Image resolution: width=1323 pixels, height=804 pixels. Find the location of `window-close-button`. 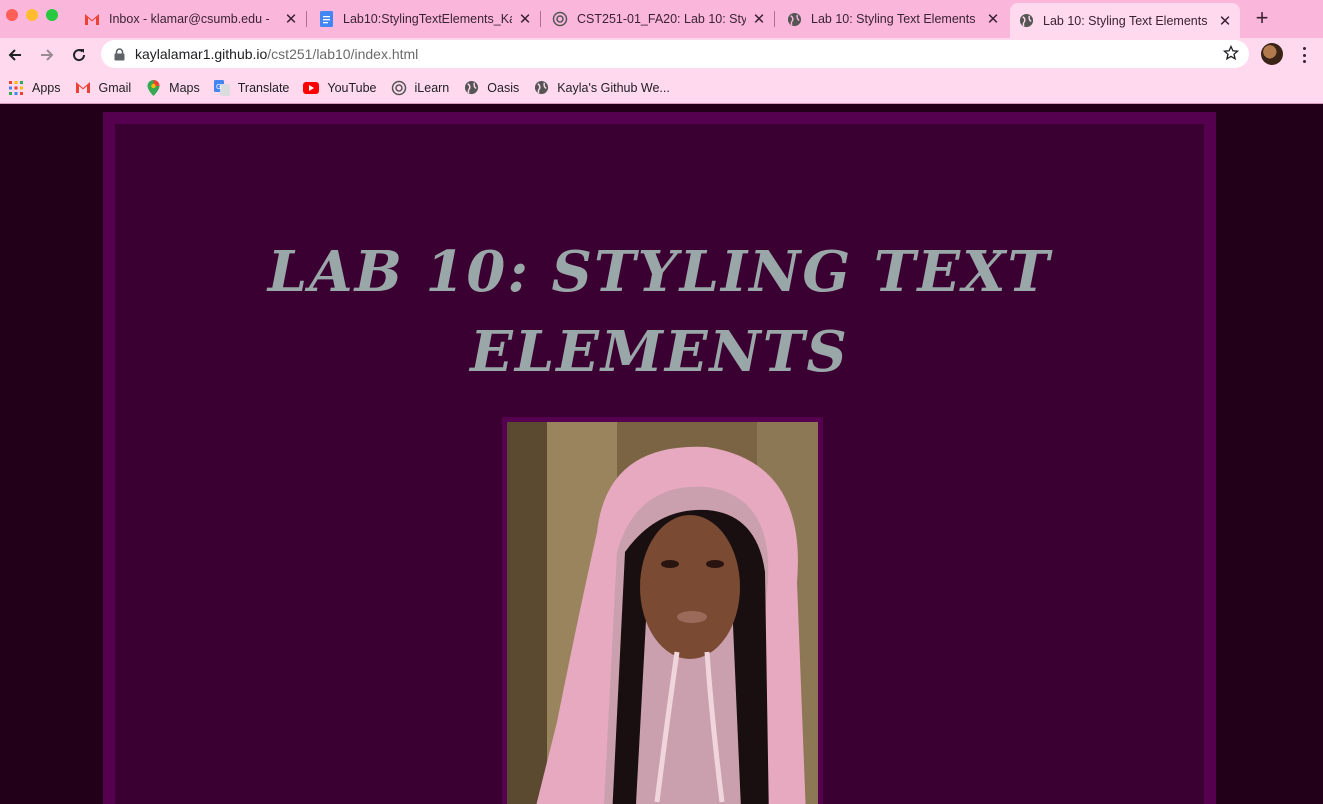

window-close-button is located at coordinates (12, 15).